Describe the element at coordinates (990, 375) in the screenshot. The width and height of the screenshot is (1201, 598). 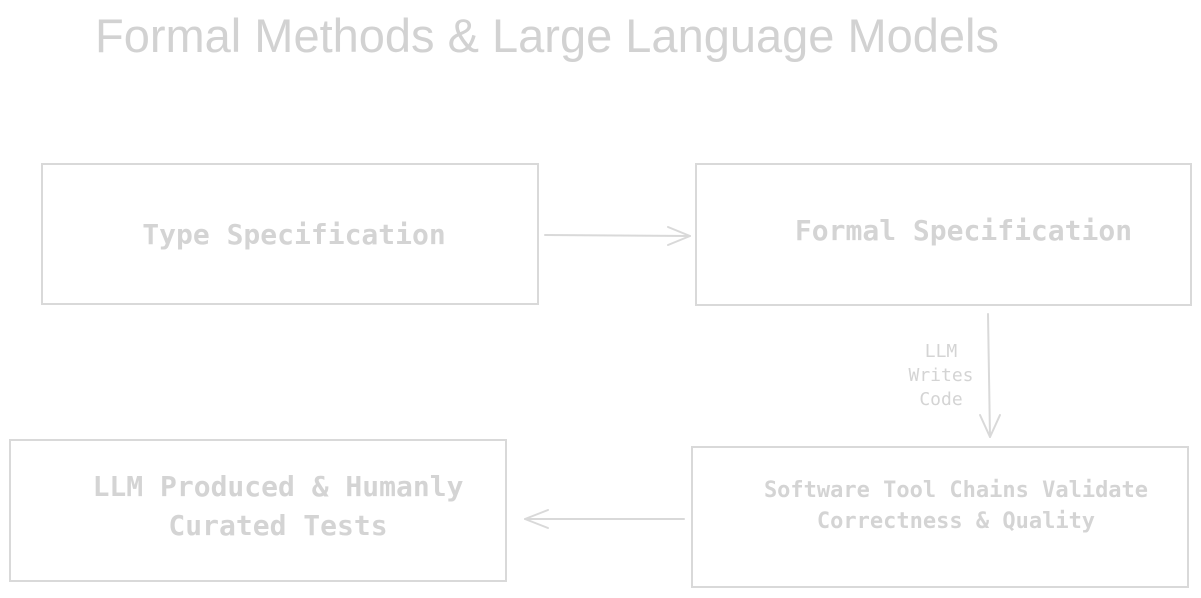
I see `arrow-formal-to-tools` at that location.